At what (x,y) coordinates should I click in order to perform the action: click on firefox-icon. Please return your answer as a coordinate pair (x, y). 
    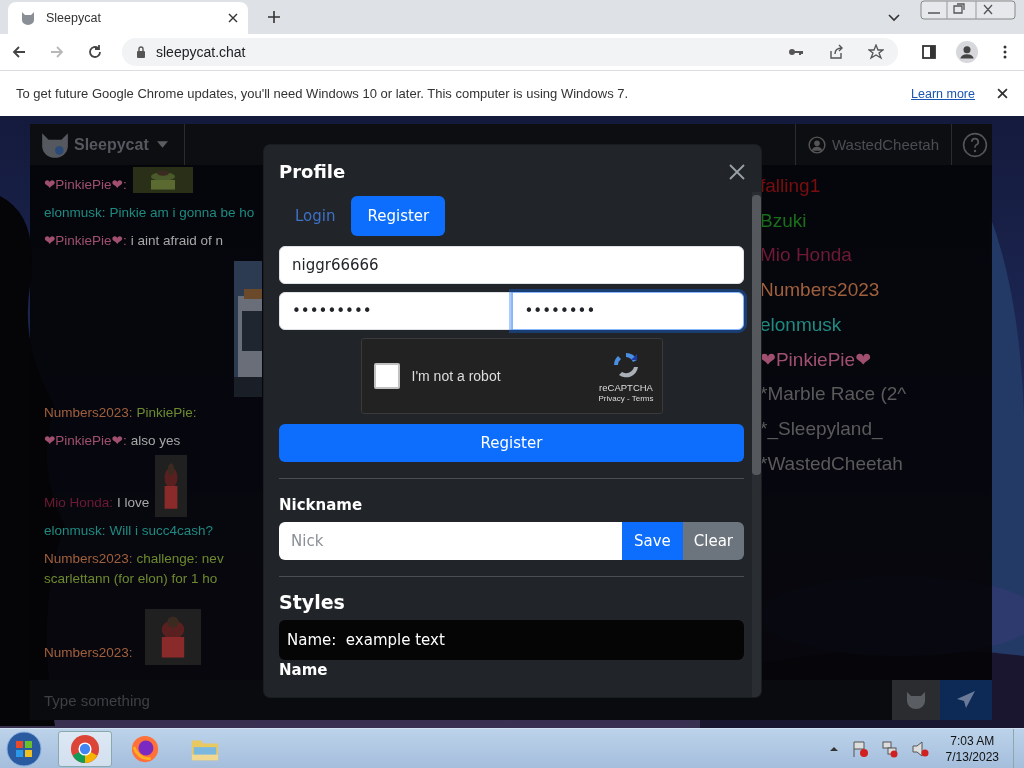
    Looking at the image, I should click on (145, 748).